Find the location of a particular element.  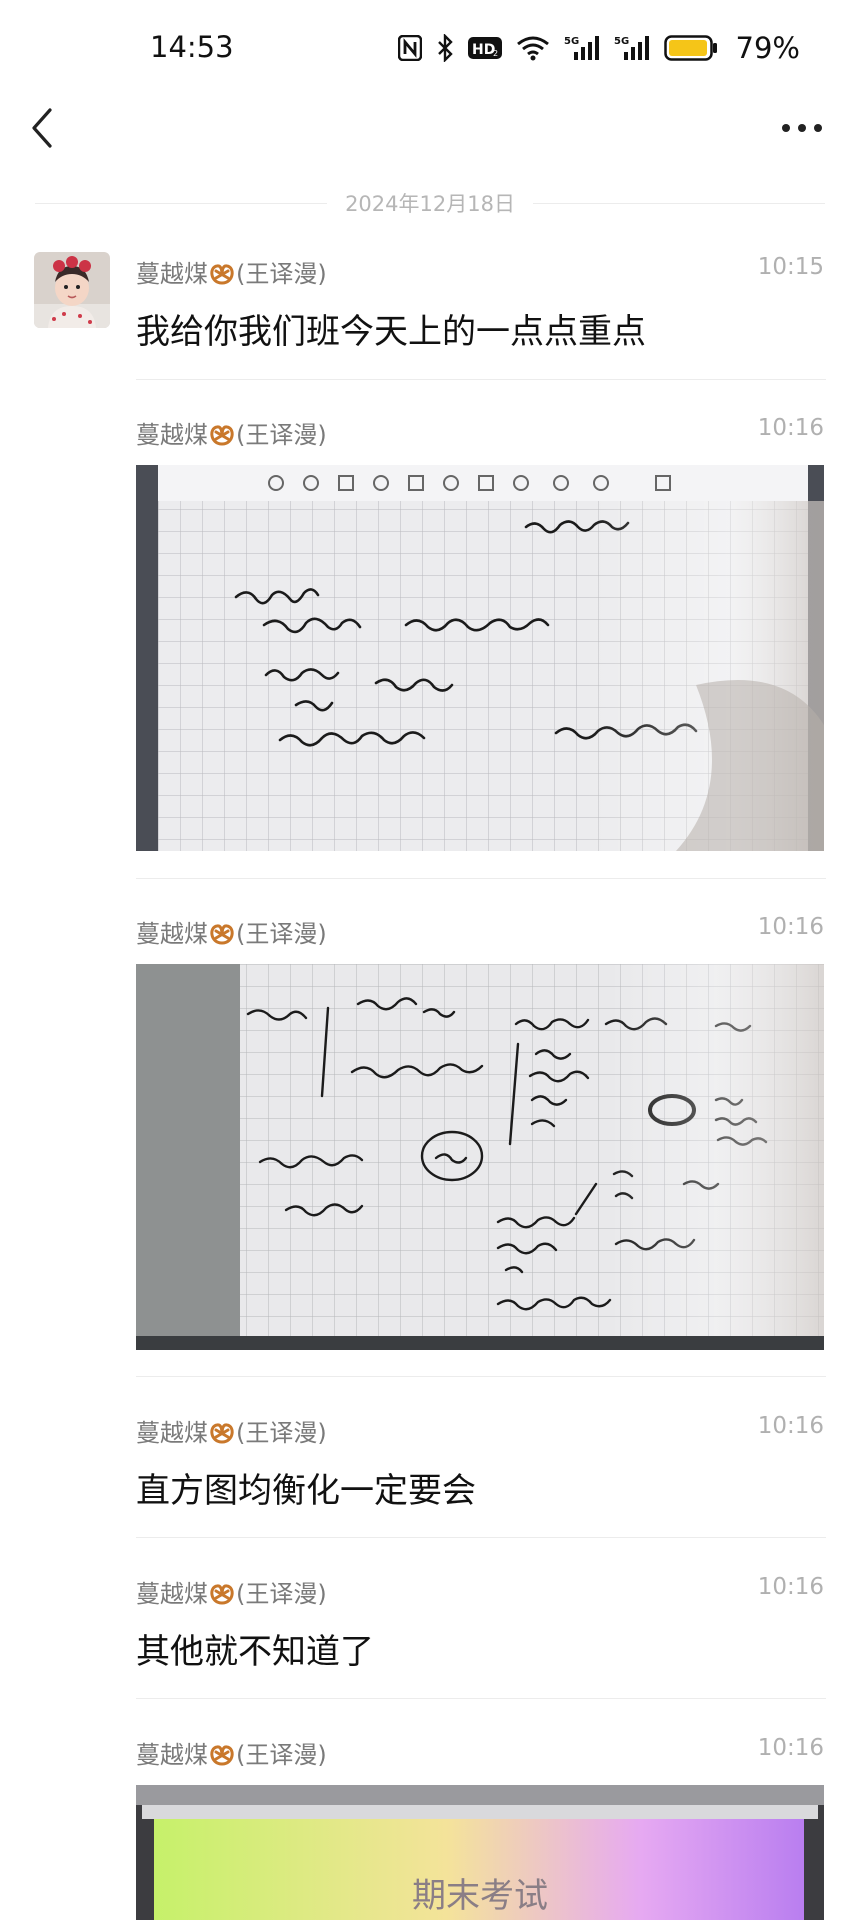

chevron-left-icon is located at coordinates (42, 128).